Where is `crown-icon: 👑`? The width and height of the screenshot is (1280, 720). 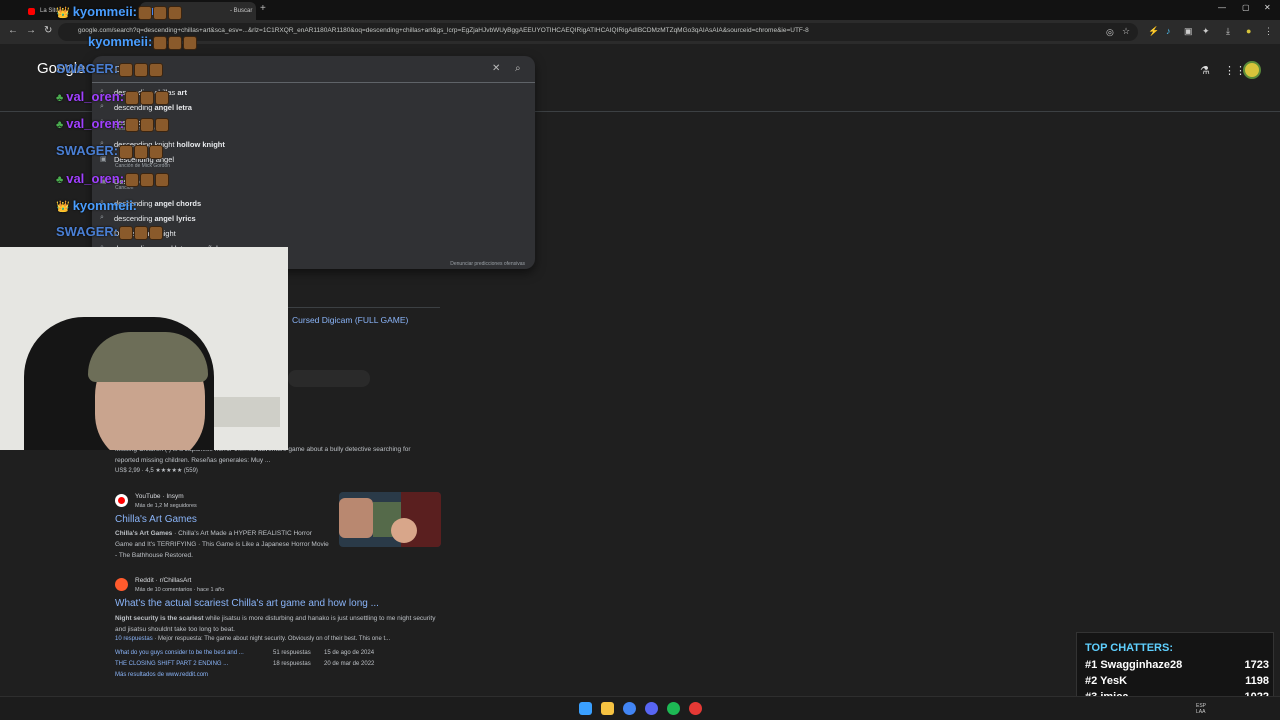 crown-icon: 👑 is located at coordinates (63, 13).